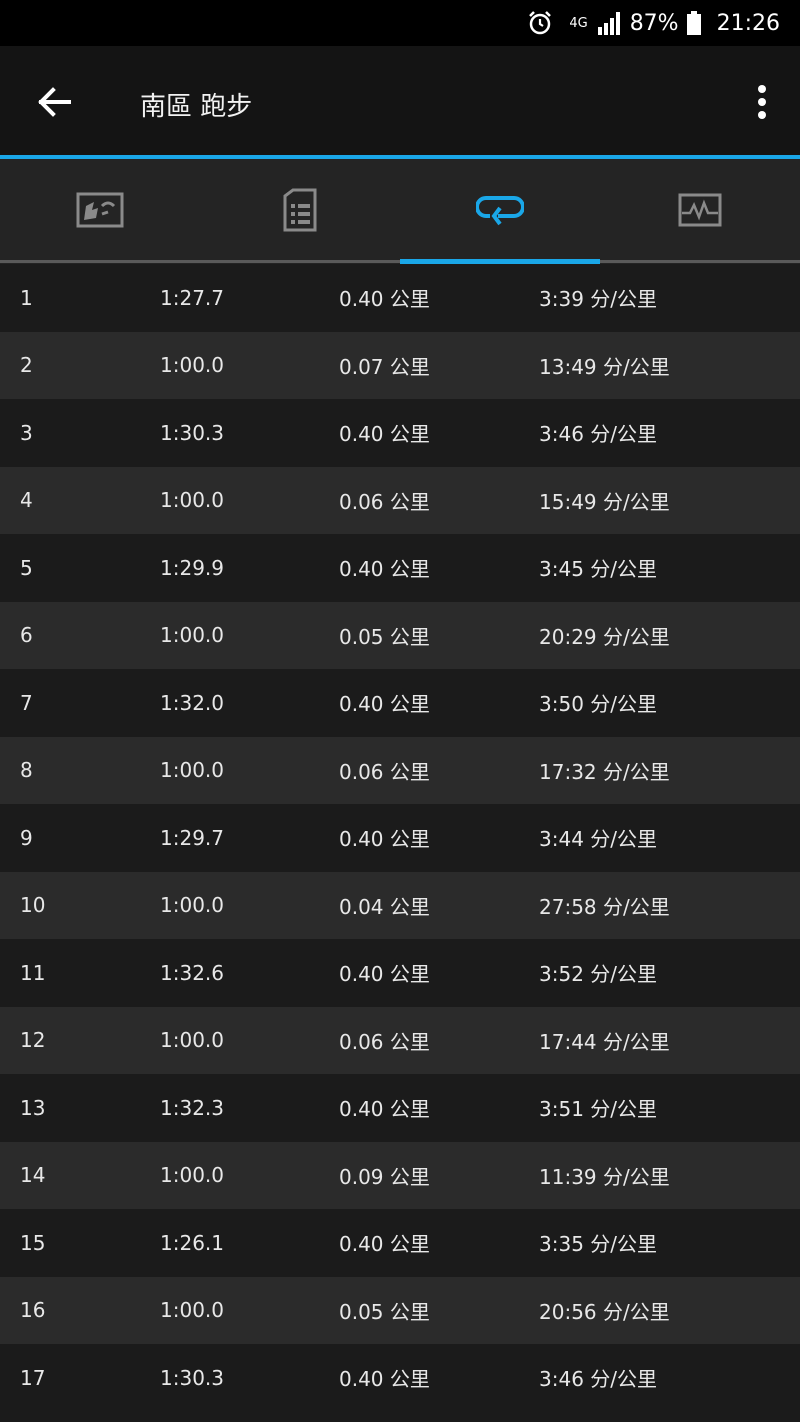 Image resolution: width=800 pixels, height=1422 pixels. Describe the element at coordinates (654, 23) in the screenshot. I see `battery-percentage: 87%` at that location.